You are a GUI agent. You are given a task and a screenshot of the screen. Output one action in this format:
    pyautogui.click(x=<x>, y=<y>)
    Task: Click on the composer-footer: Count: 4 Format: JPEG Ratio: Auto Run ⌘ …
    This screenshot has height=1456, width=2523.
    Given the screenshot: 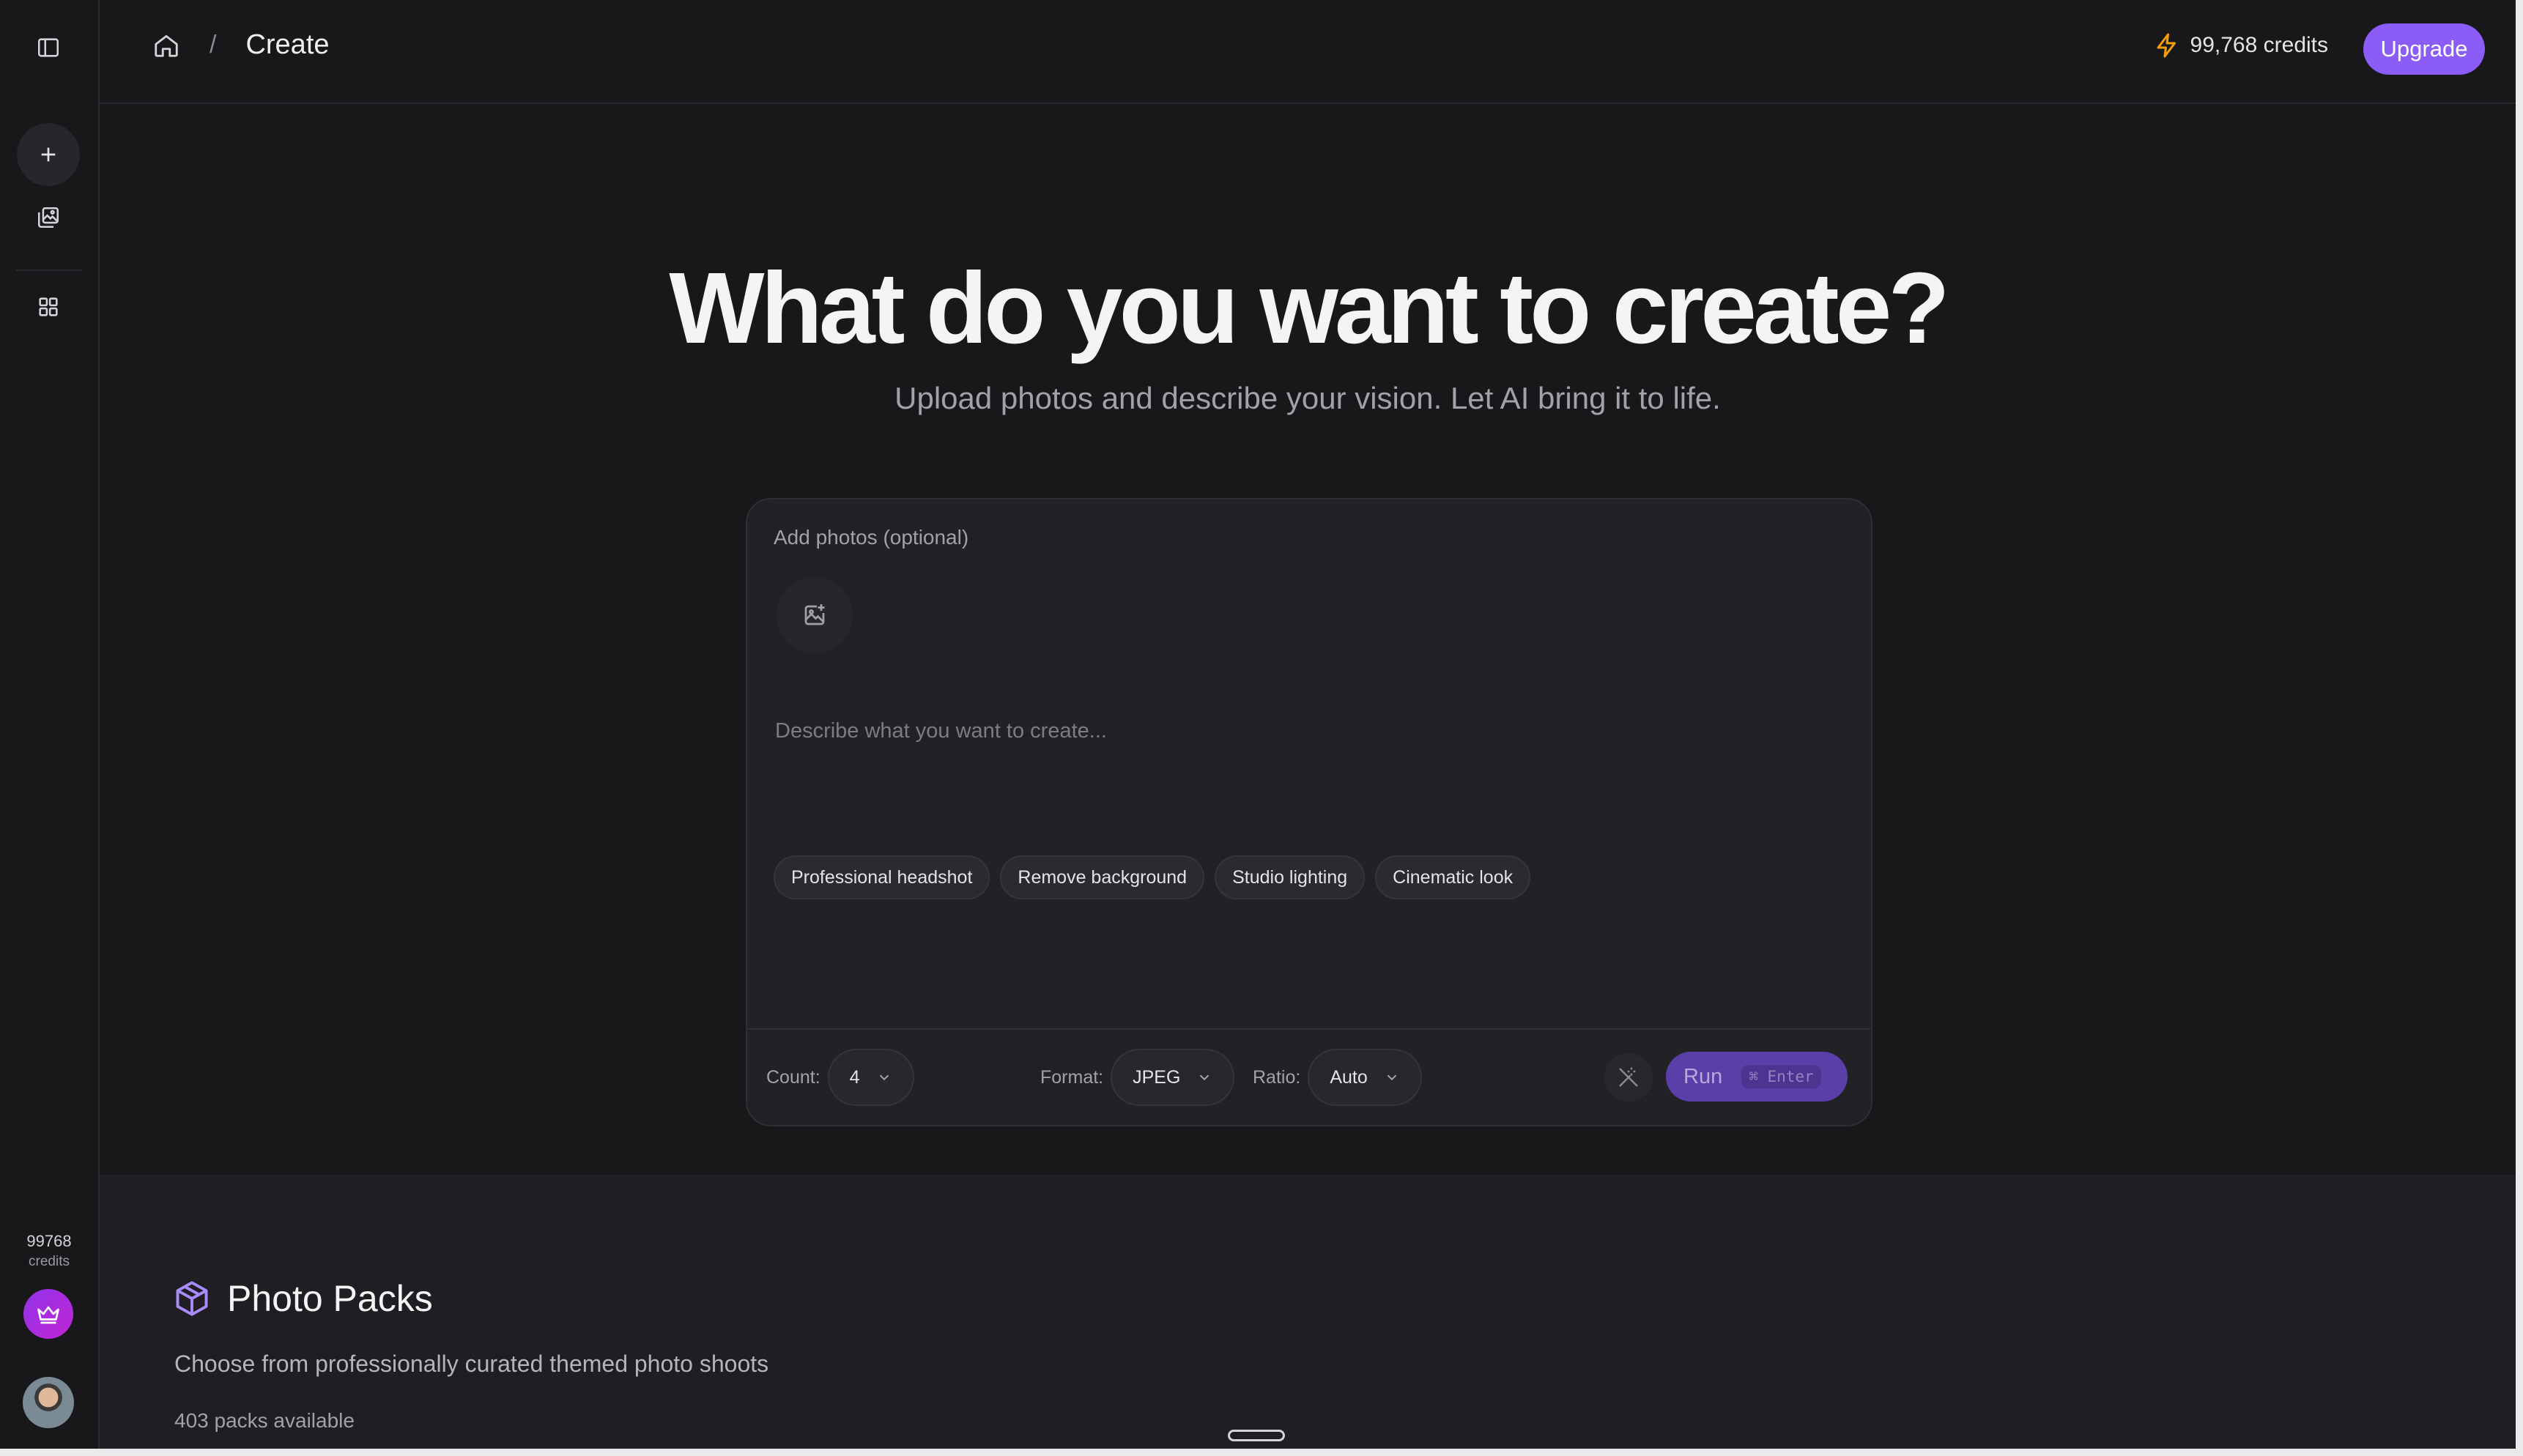 What is the action you would take?
    pyautogui.click(x=1309, y=1076)
    